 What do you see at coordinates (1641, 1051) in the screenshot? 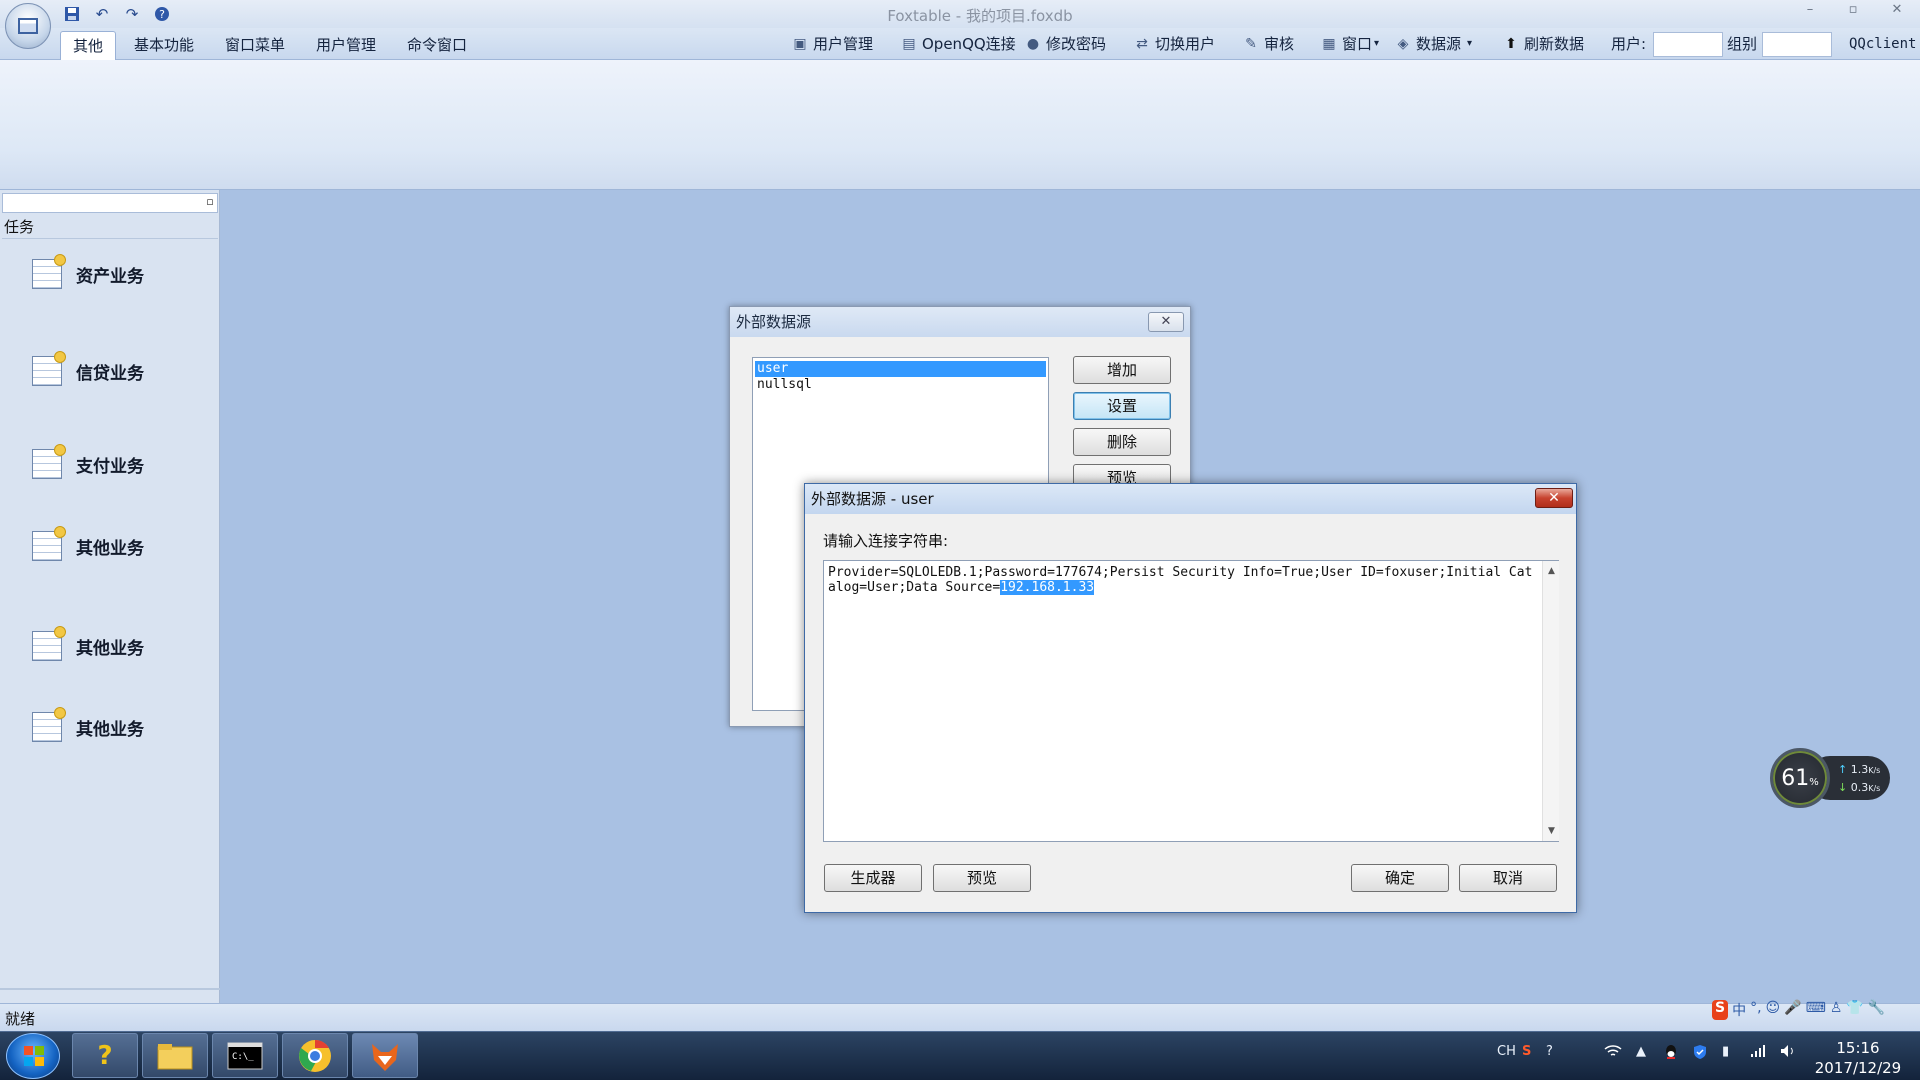
I see `show-hidden-icons-icon: ▲` at bounding box center [1641, 1051].